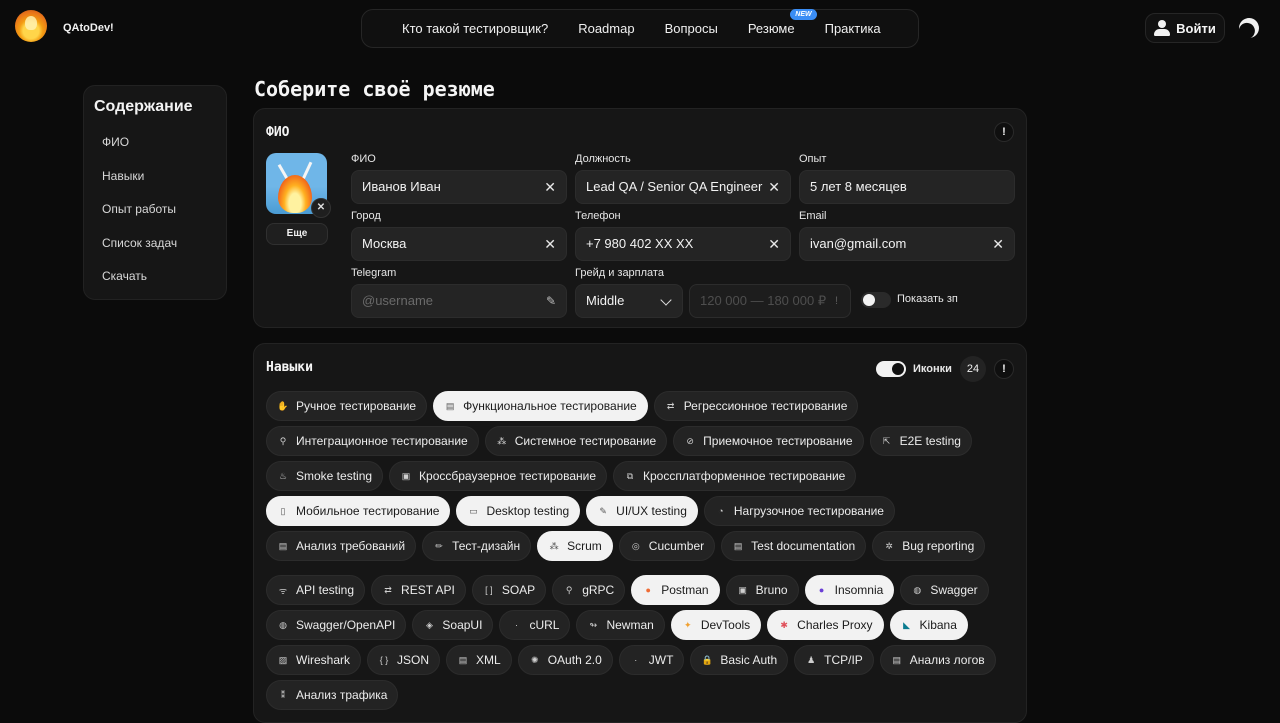 The width and height of the screenshot is (1280, 723). I want to click on skill-chip: ⇄ REST API, so click(418, 590).